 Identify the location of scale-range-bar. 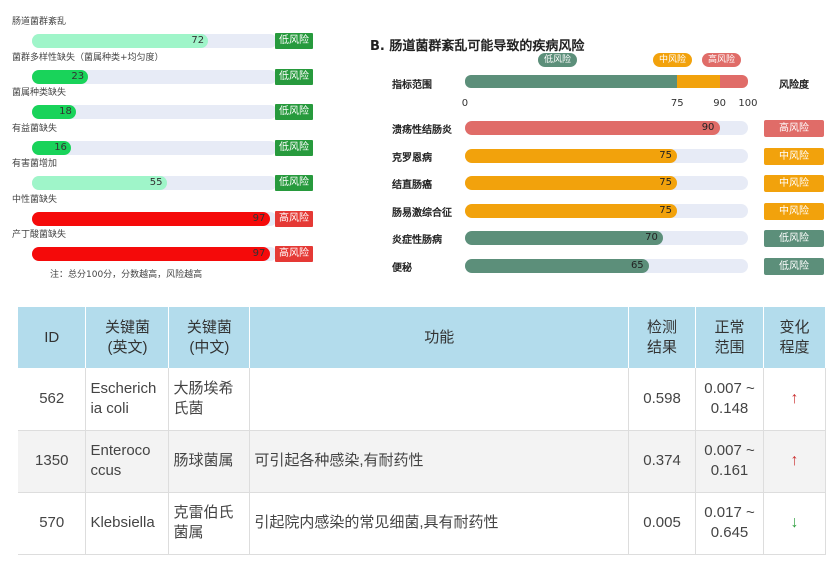
(606, 81).